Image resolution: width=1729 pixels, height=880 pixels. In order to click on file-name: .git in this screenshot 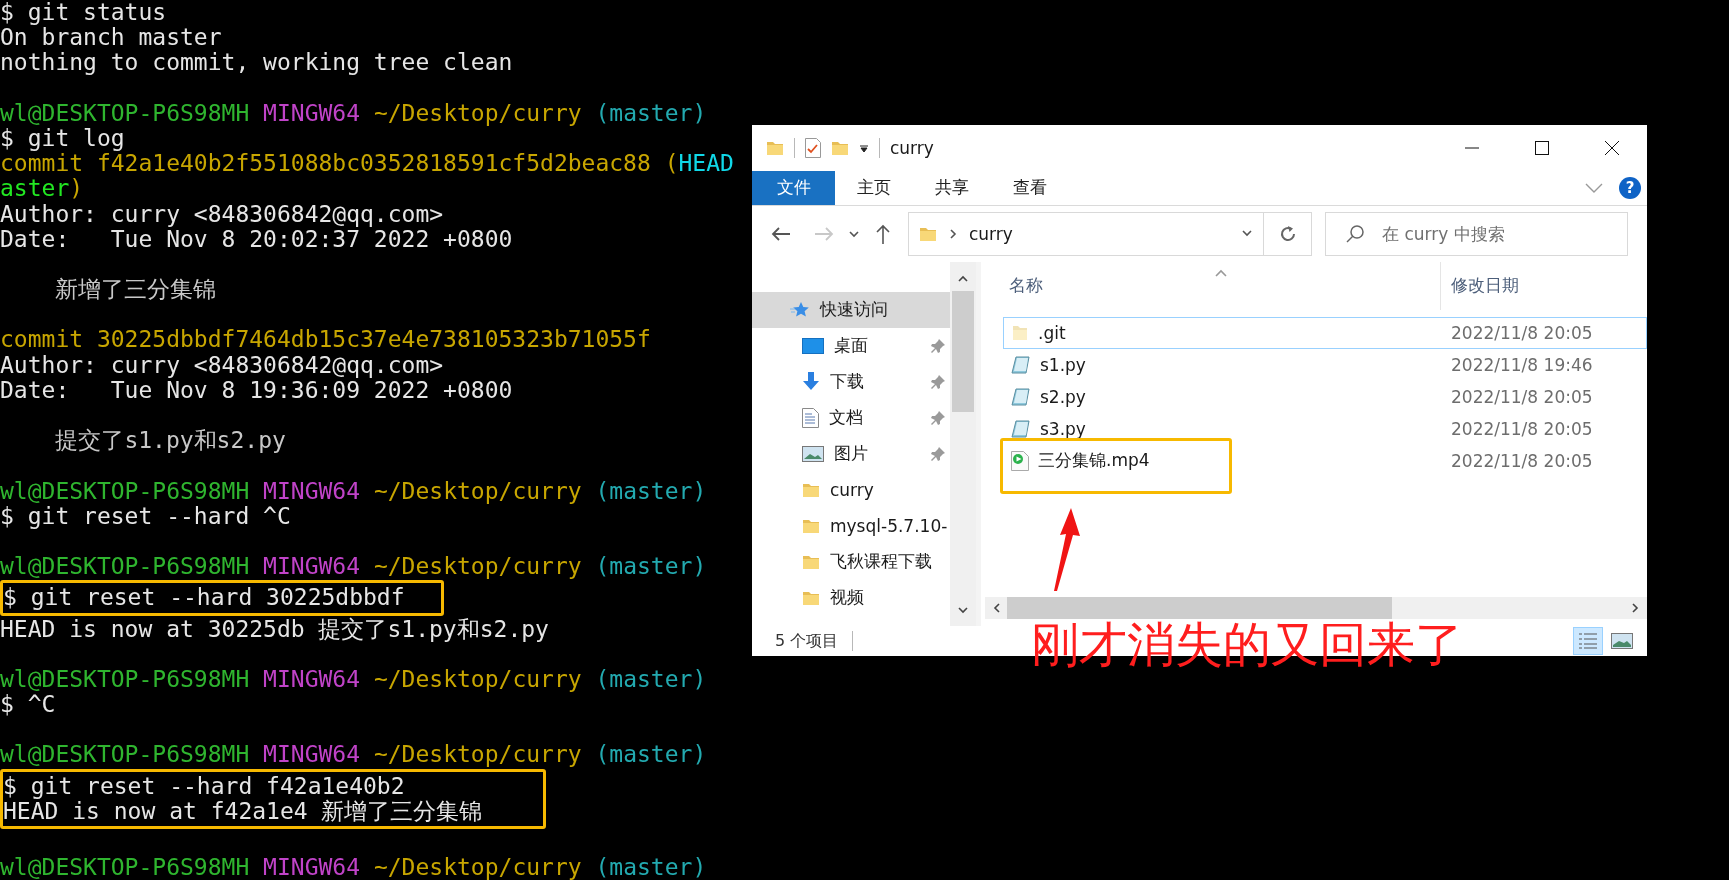, I will do `click(1052, 332)`.